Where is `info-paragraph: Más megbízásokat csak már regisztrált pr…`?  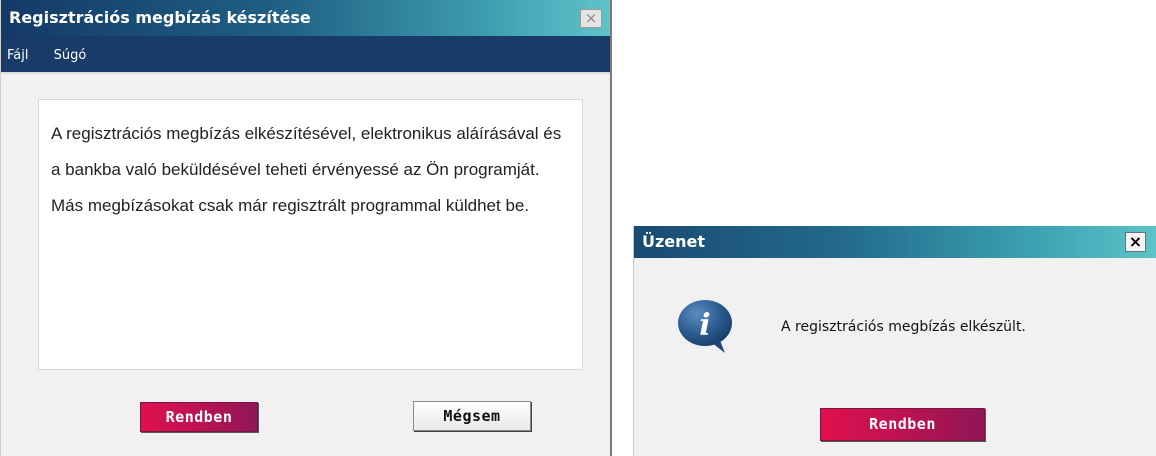
info-paragraph: Más megbízásokat csak már regisztrált pr… is located at coordinates (290, 205).